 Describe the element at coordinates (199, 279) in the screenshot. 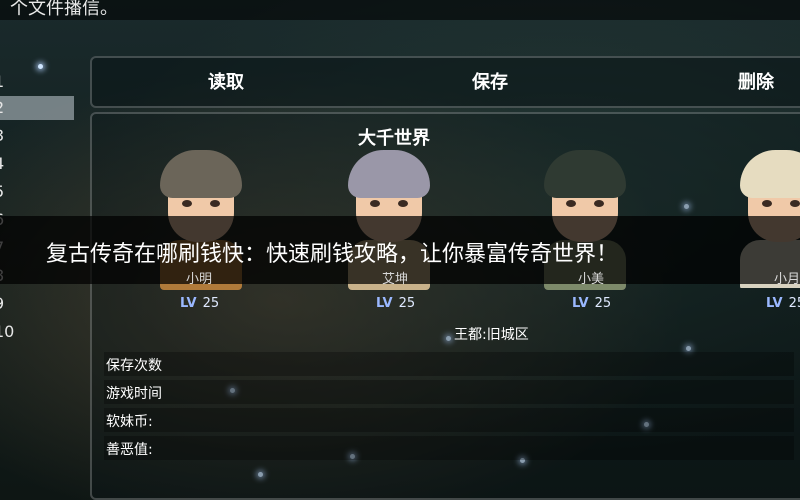

I see `character-name: 小明` at that location.